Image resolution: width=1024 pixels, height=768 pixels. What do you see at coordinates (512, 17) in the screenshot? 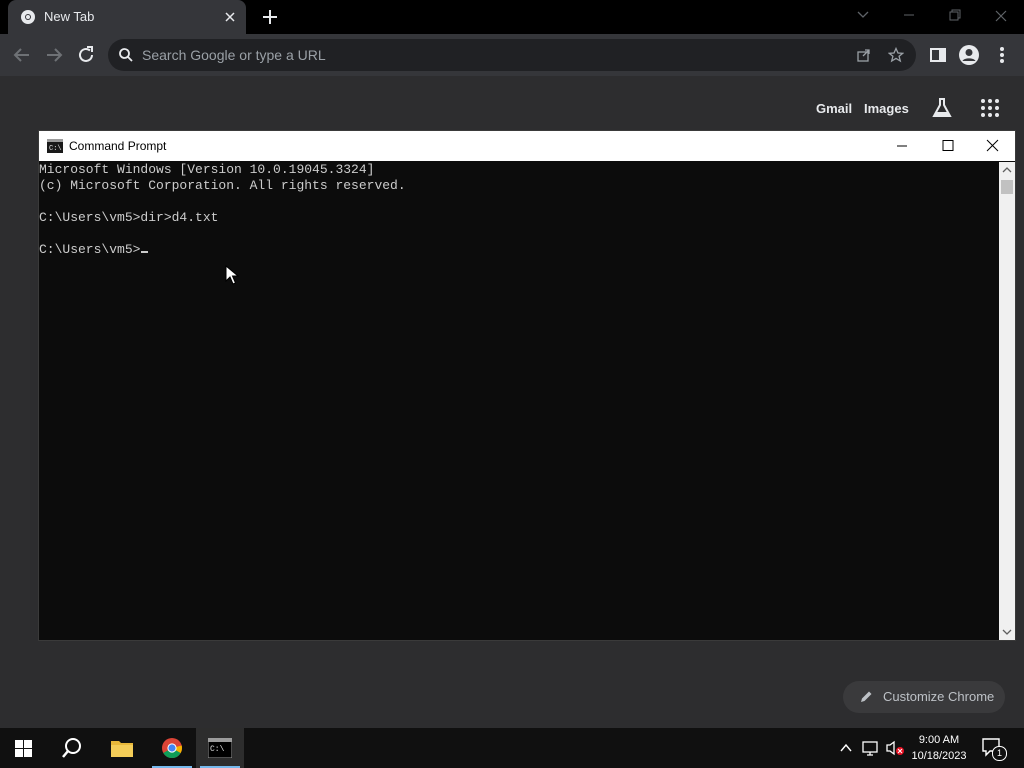
I see `browser-tab-strip: New Tab` at bounding box center [512, 17].